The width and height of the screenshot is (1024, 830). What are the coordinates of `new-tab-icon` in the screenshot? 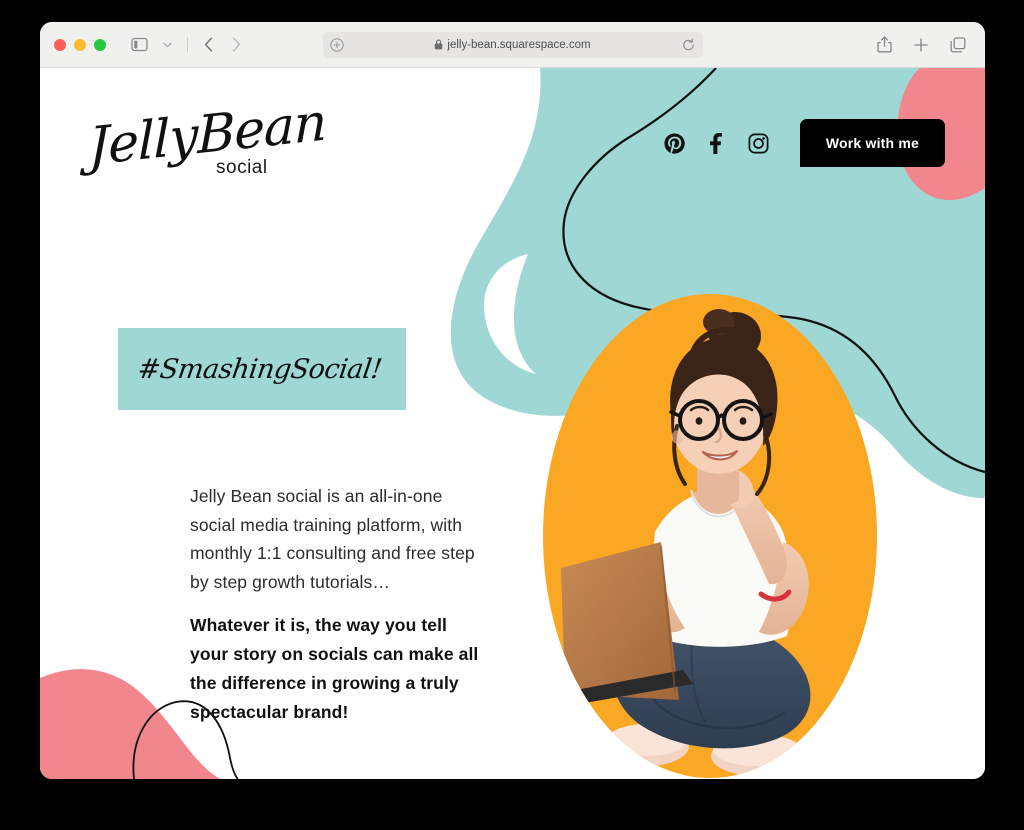 It's located at (921, 45).